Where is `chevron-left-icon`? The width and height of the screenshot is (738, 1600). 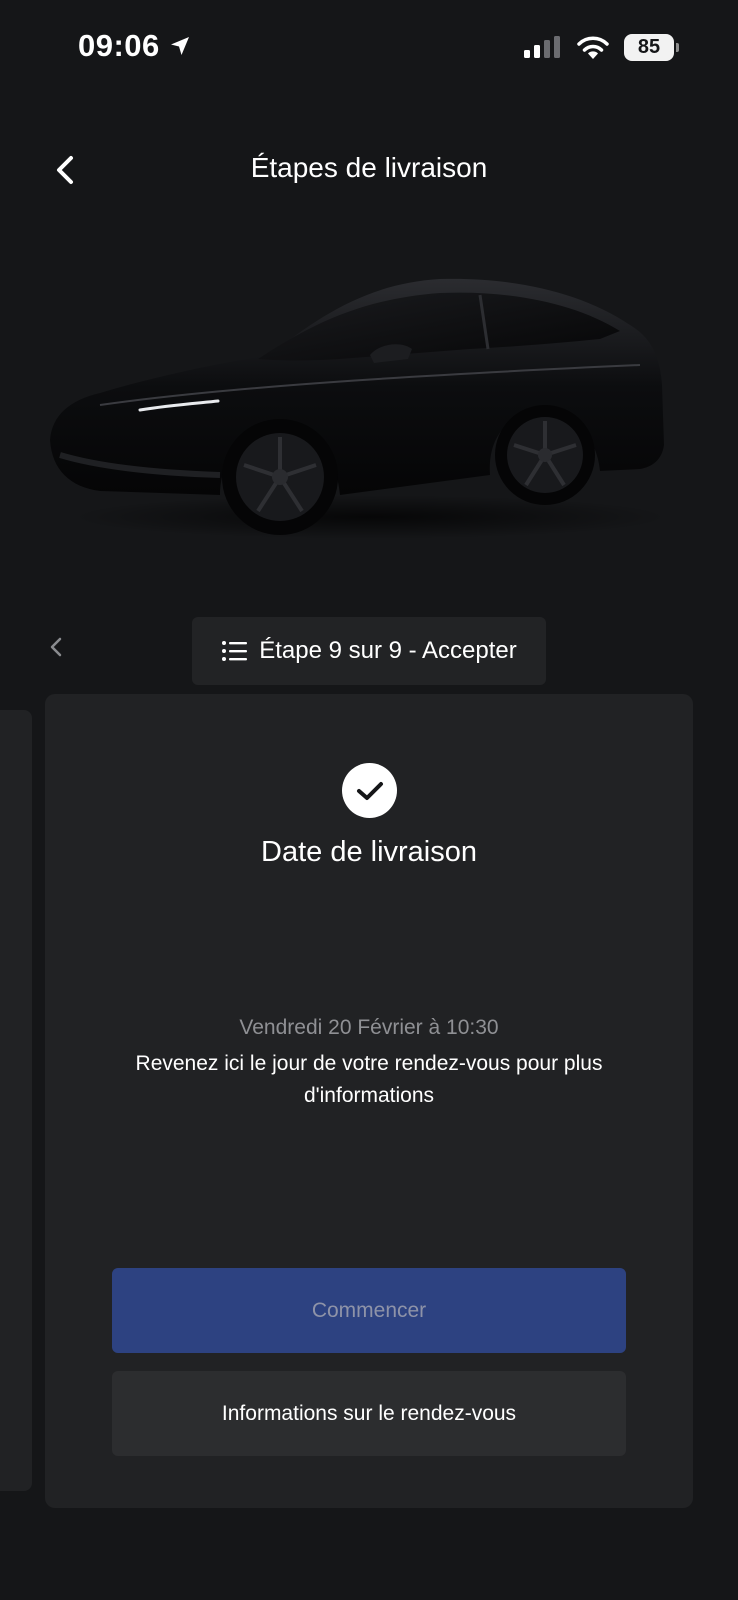
chevron-left-icon is located at coordinates (56, 647).